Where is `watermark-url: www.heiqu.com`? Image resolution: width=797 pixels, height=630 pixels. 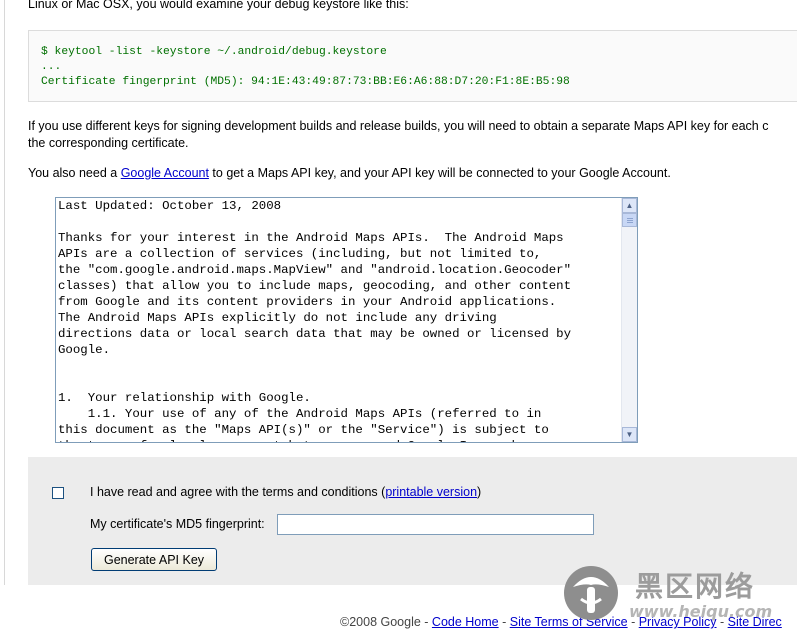
watermark-url: www.heiqu.com is located at coordinates (701, 611).